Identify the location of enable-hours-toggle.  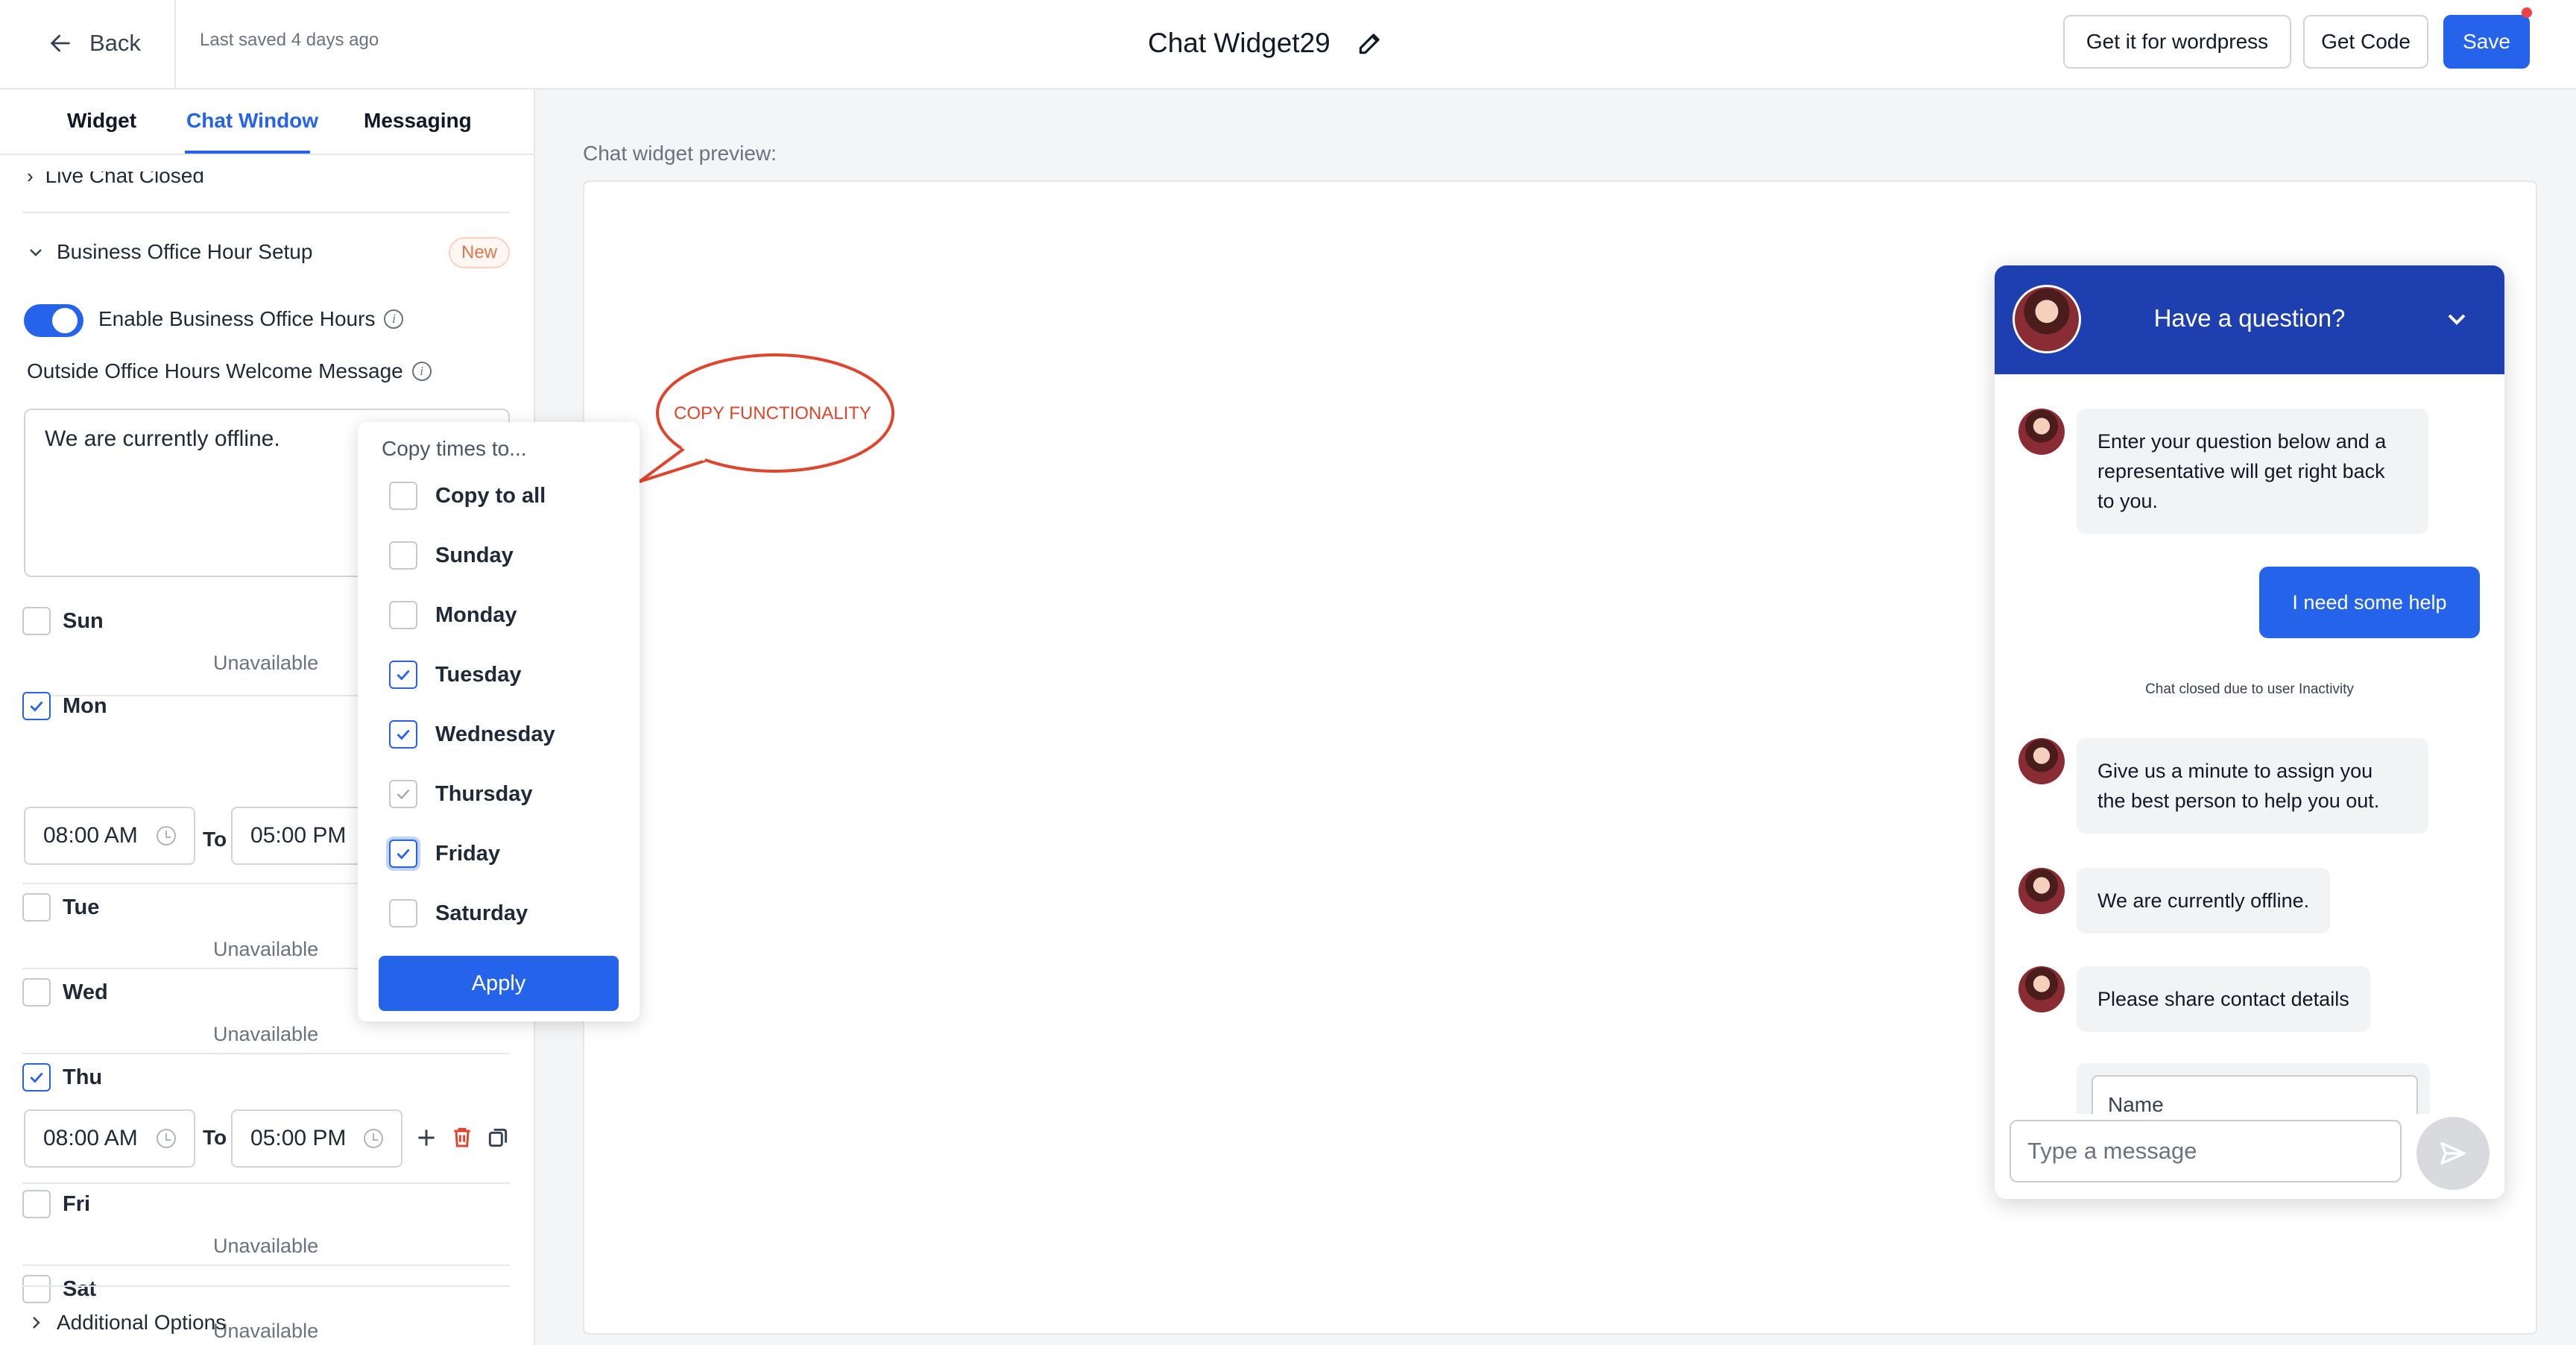
(54, 320).